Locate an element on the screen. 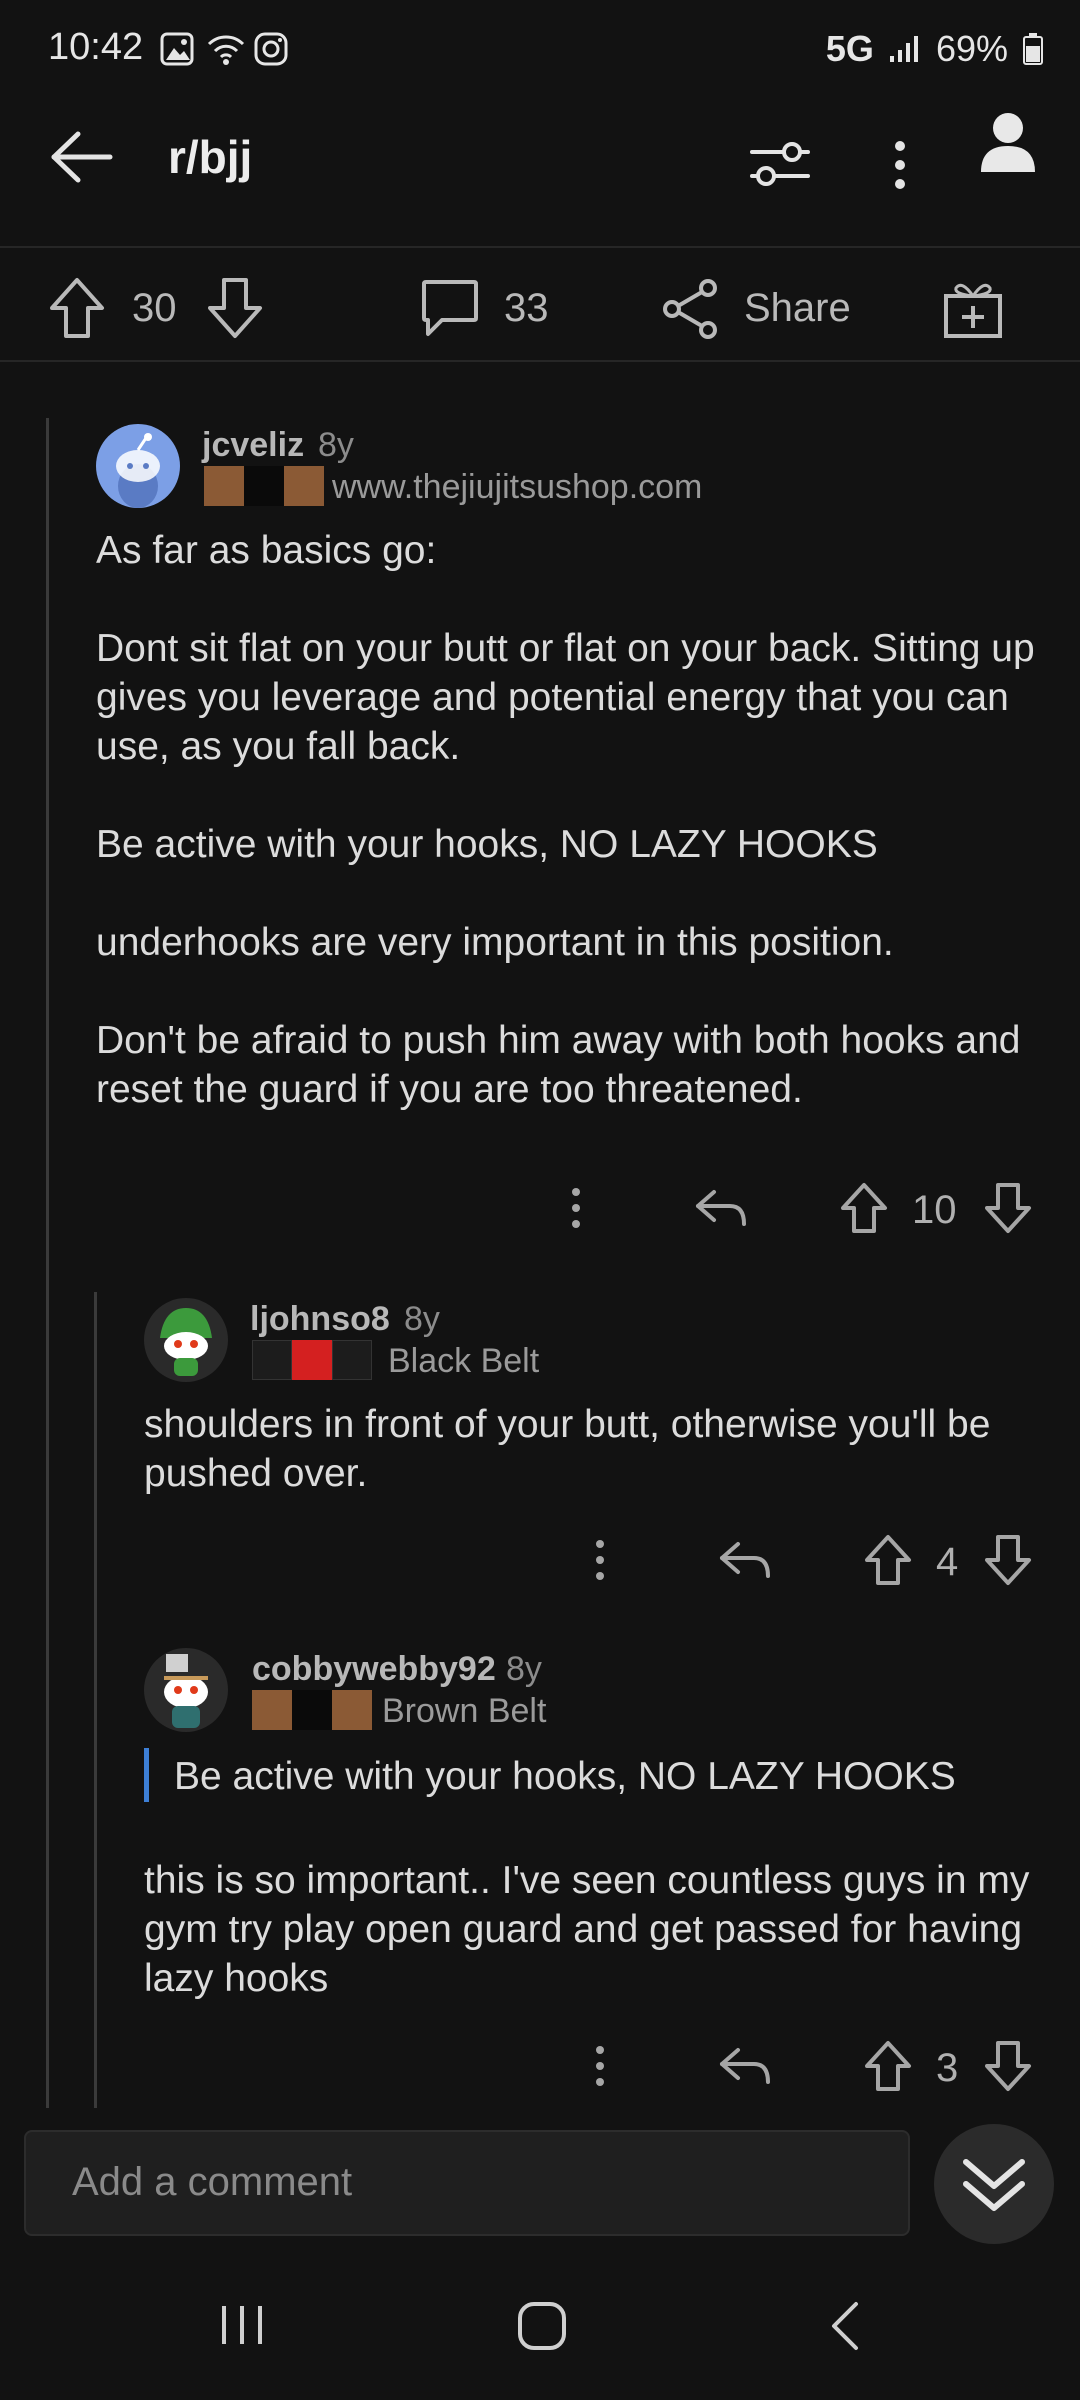 The height and width of the screenshot is (2400, 1080). profile-icon is located at coordinates (1008, 142).